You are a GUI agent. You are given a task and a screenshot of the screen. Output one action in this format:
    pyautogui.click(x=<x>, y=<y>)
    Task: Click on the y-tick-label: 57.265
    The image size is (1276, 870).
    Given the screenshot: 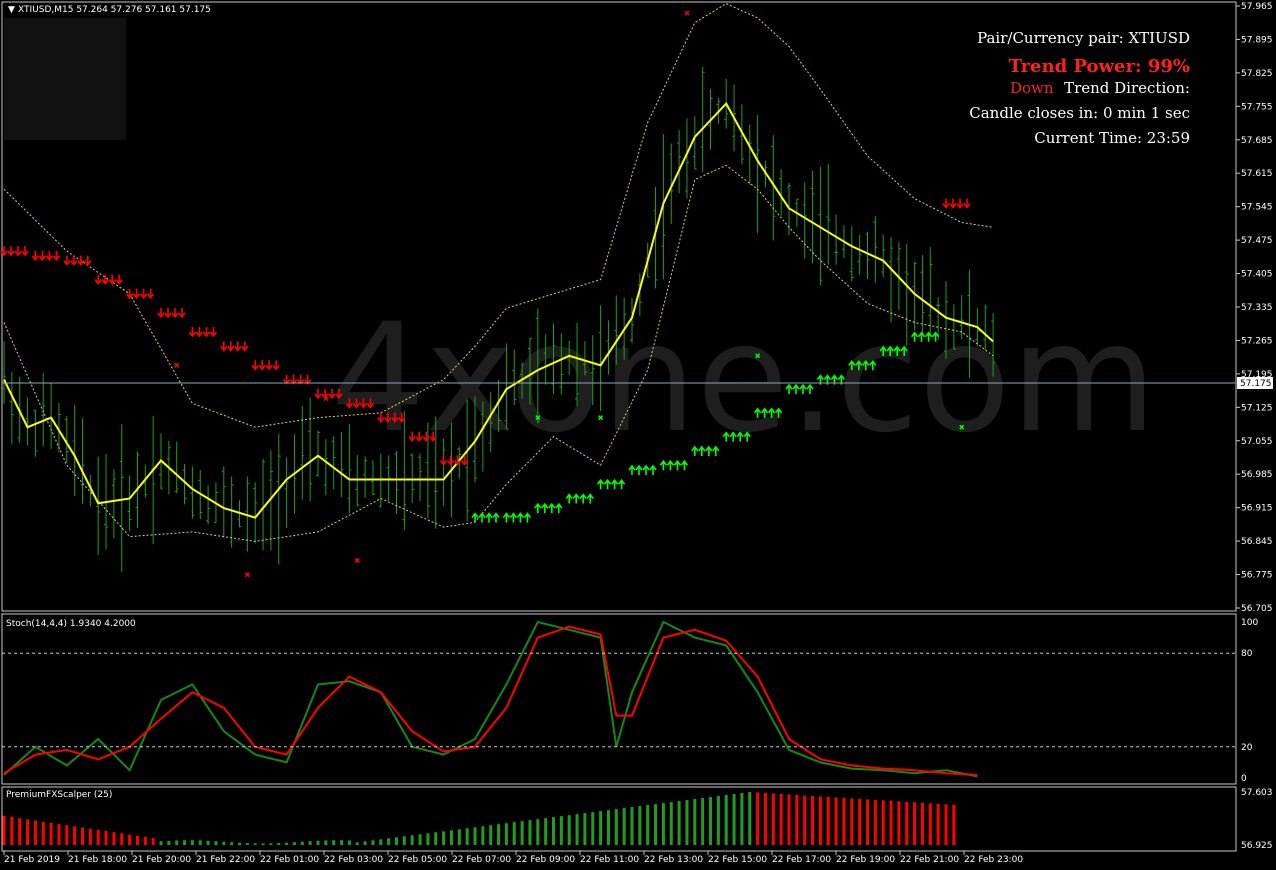 What is the action you would take?
    pyautogui.click(x=1257, y=341)
    